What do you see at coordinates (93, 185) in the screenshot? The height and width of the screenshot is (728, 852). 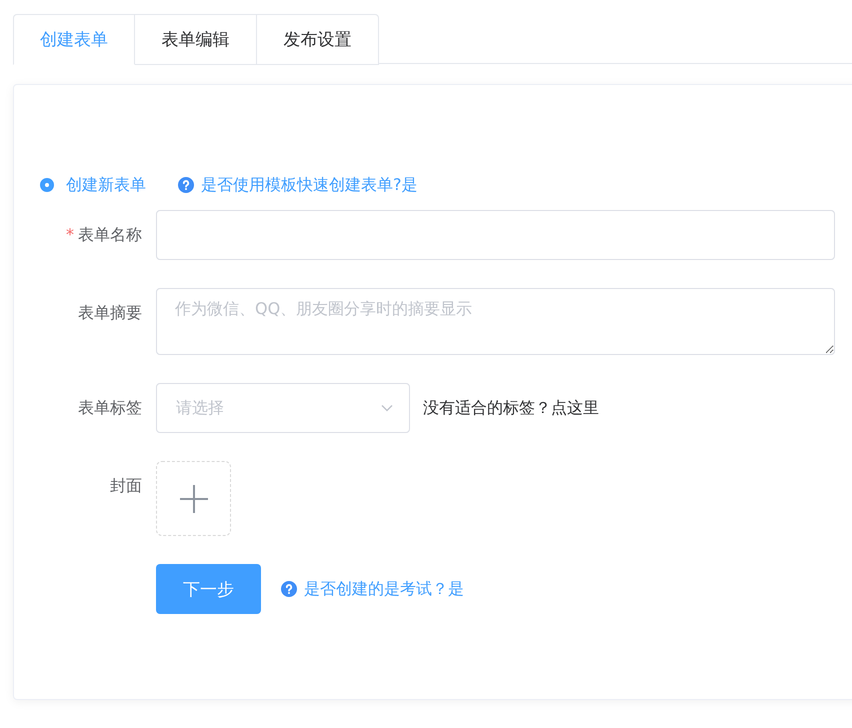 I see `create-new-radio: 创建新表单` at bounding box center [93, 185].